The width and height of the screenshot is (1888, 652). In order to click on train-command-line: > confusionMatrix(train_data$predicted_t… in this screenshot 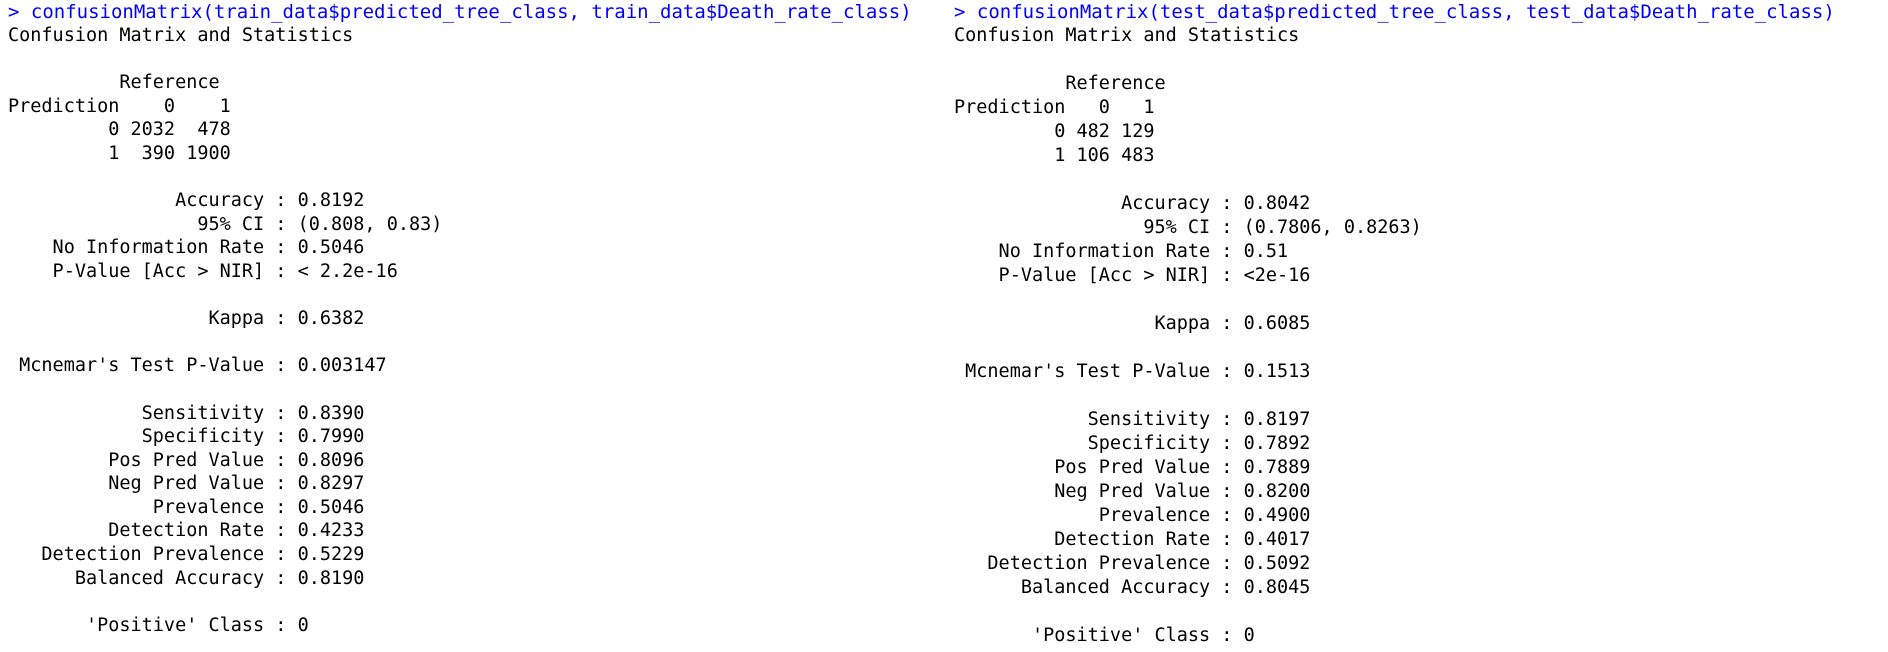, I will do `click(478, 12)`.